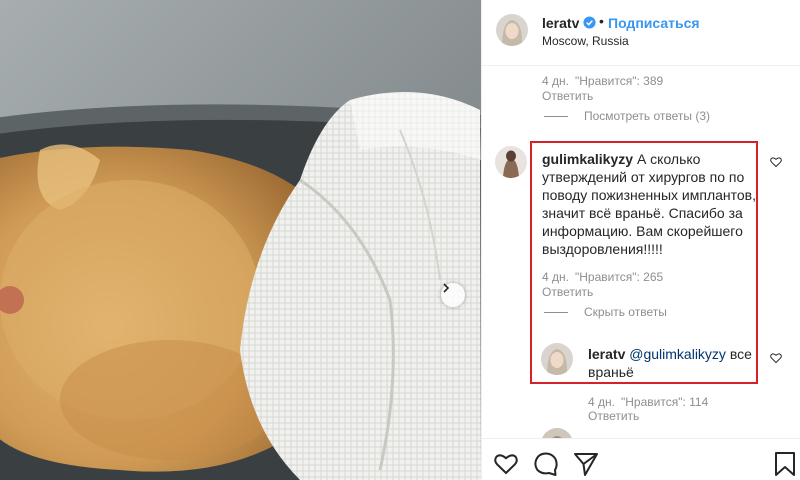 This screenshot has width=800, height=480. Describe the element at coordinates (446, 288) in the screenshot. I see `chevron-right-icon` at that location.